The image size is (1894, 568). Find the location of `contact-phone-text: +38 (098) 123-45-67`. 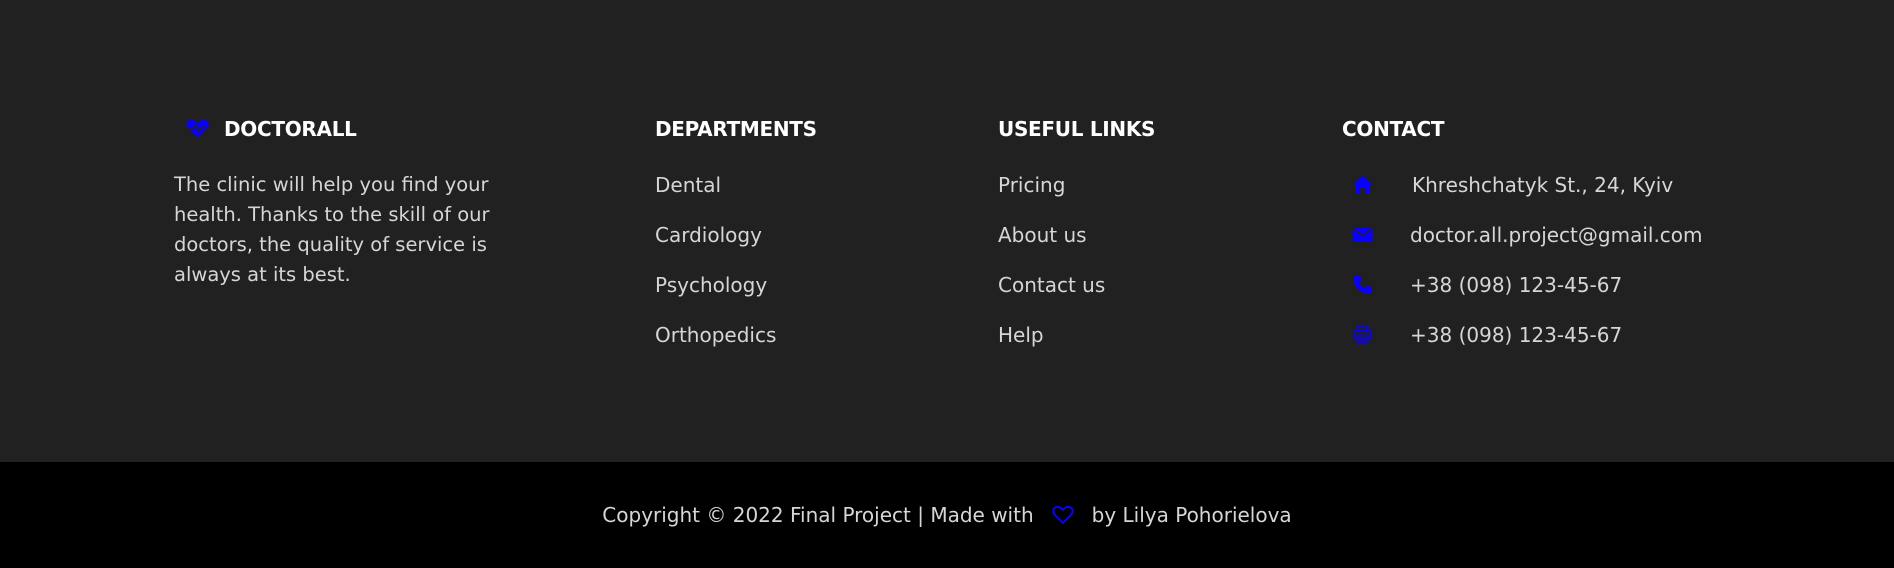

contact-phone-text: +38 (098) 123-45-67 is located at coordinates (1516, 285).